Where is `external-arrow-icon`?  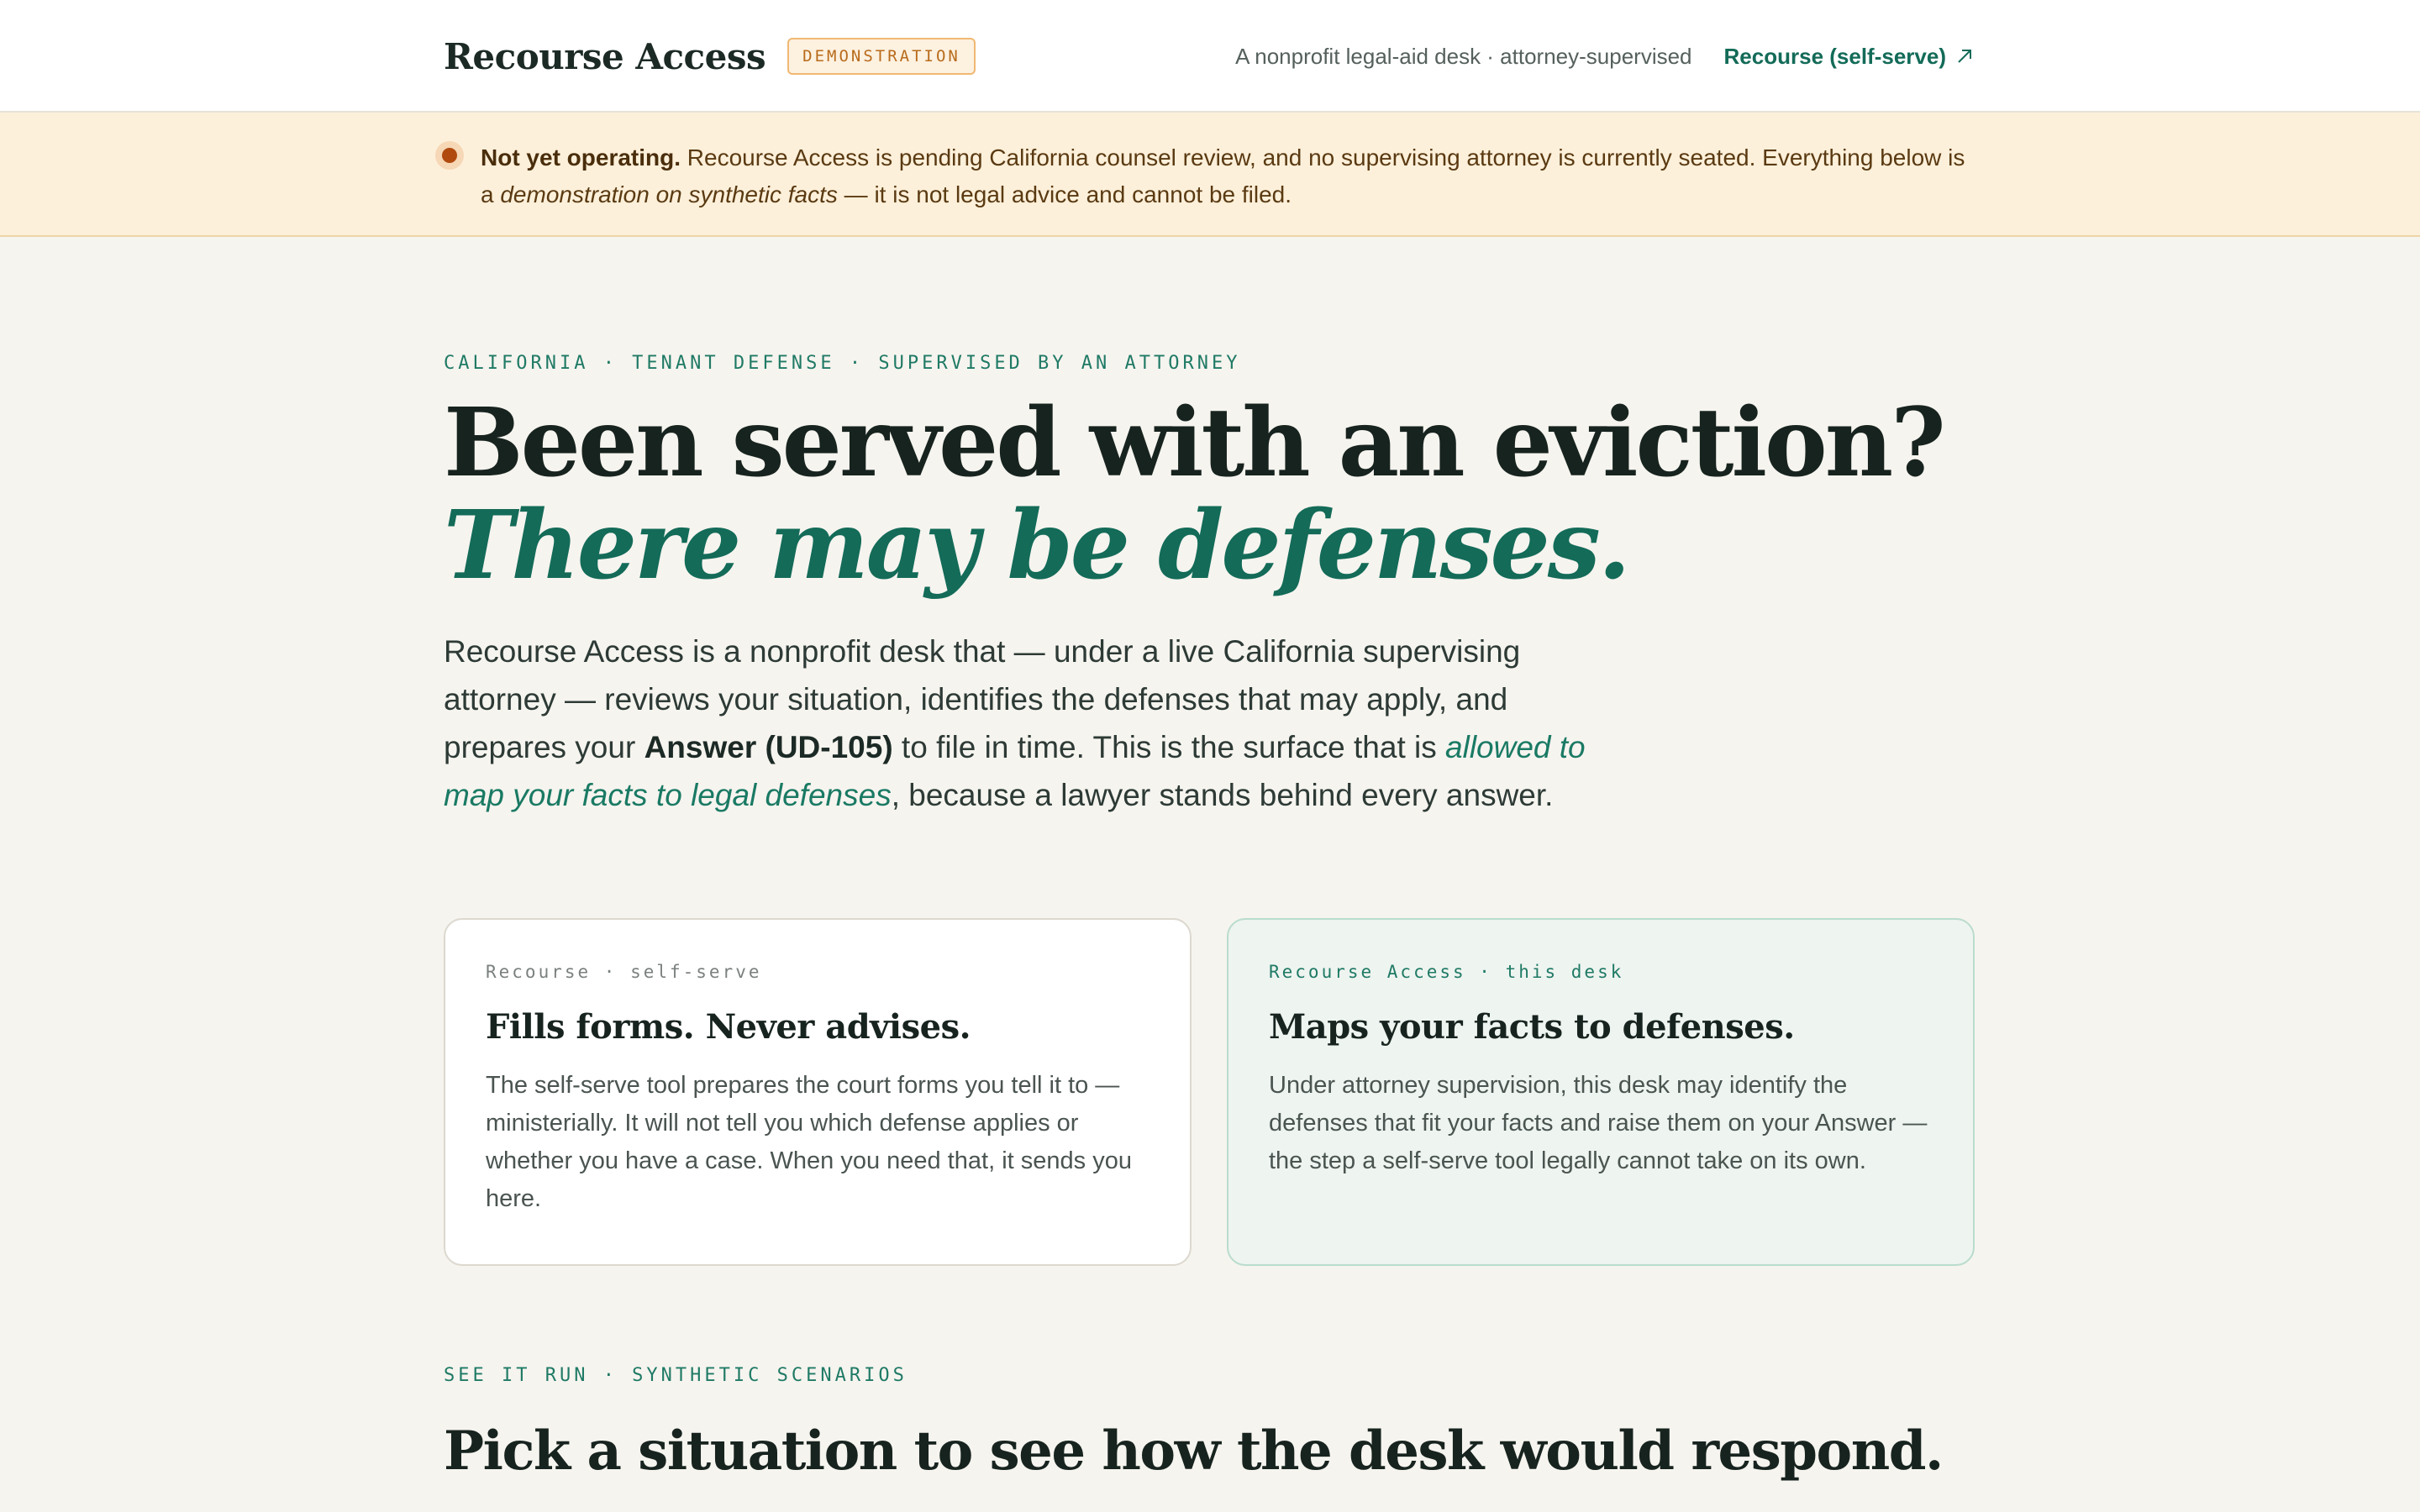
external-arrow-icon is located at coordinates (1965, 56).